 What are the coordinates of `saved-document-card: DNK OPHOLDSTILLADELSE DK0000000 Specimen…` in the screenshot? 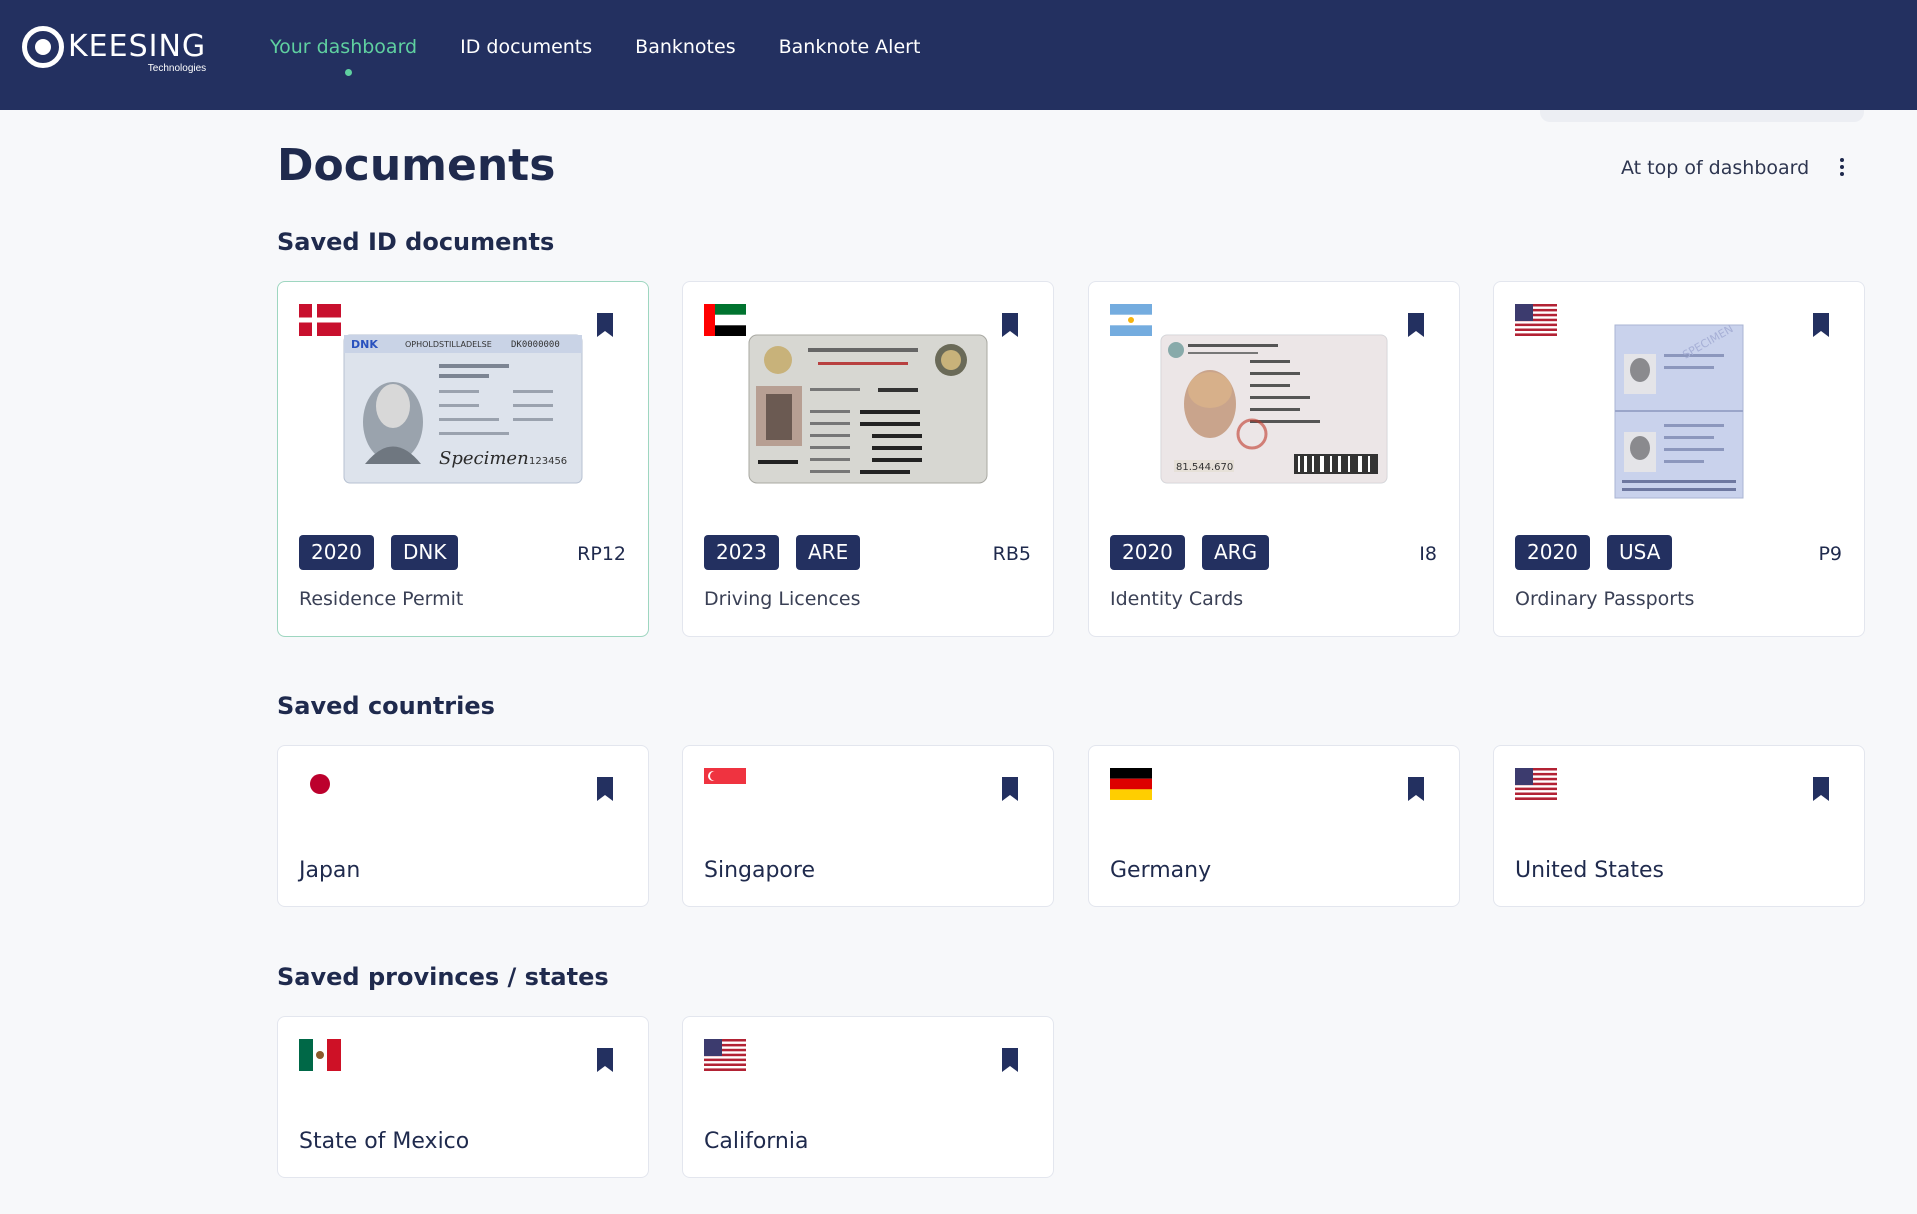 It's located at (463, 459).